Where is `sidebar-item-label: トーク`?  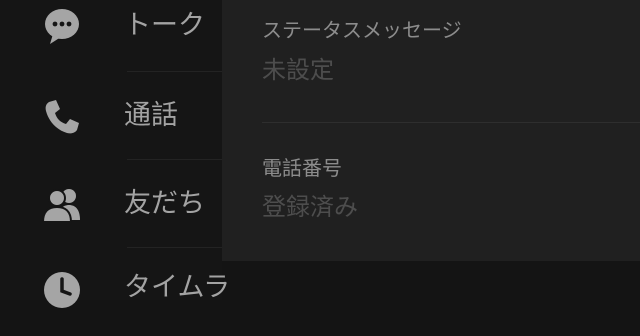 sidebar-item-label: トーク is located at coordinates (164, 25).